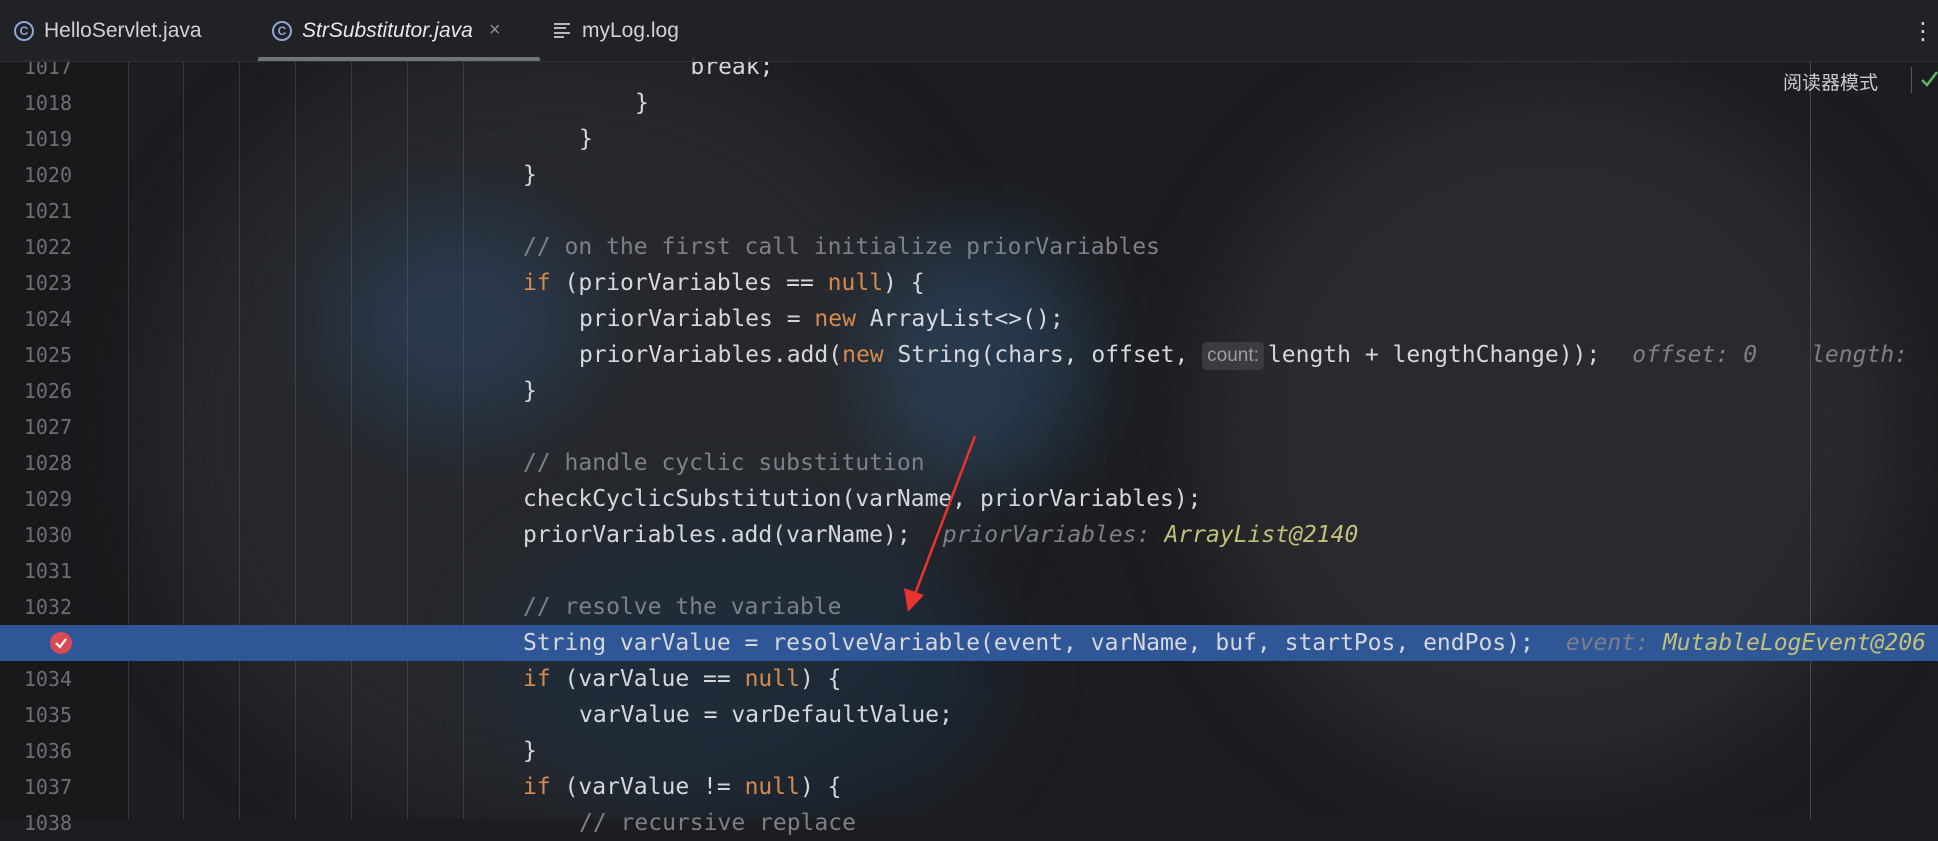  I want to click on code-line: 1036}, so click(969, 751).